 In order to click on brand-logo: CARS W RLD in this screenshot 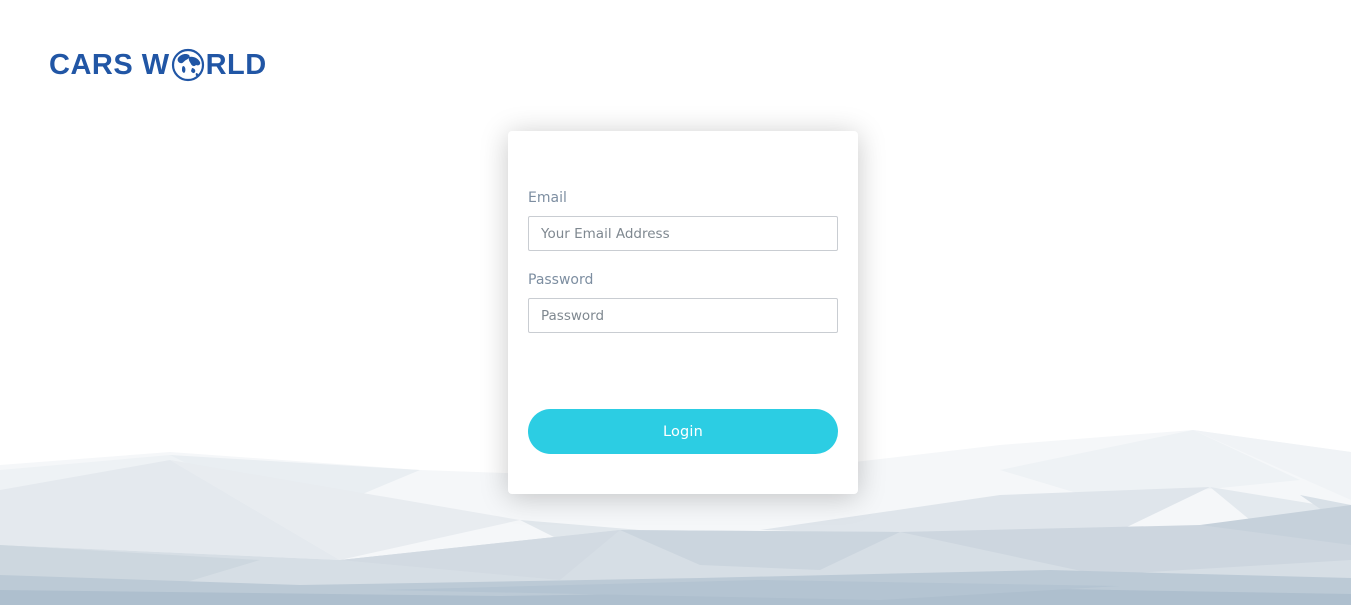, I will do `click(158, 65)`.